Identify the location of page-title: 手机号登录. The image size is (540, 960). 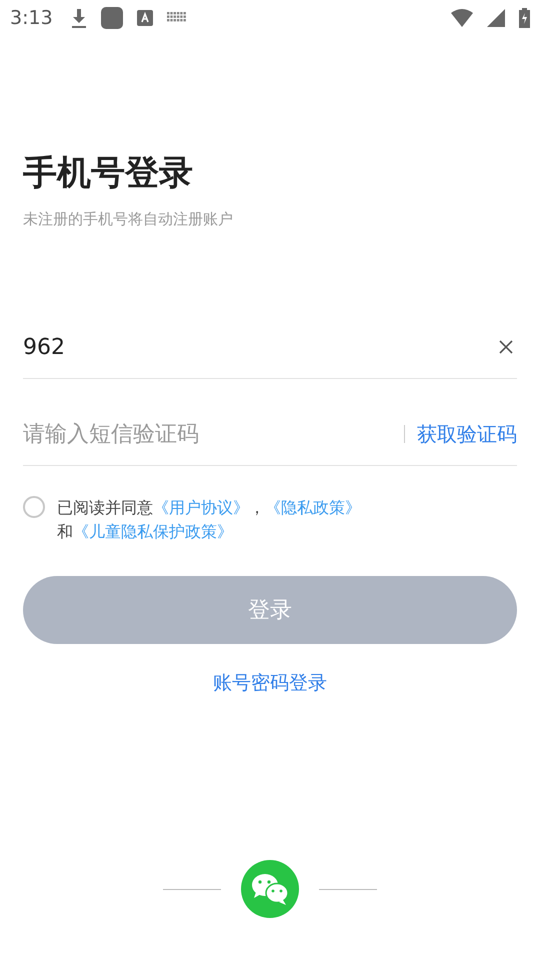
(108, 173).